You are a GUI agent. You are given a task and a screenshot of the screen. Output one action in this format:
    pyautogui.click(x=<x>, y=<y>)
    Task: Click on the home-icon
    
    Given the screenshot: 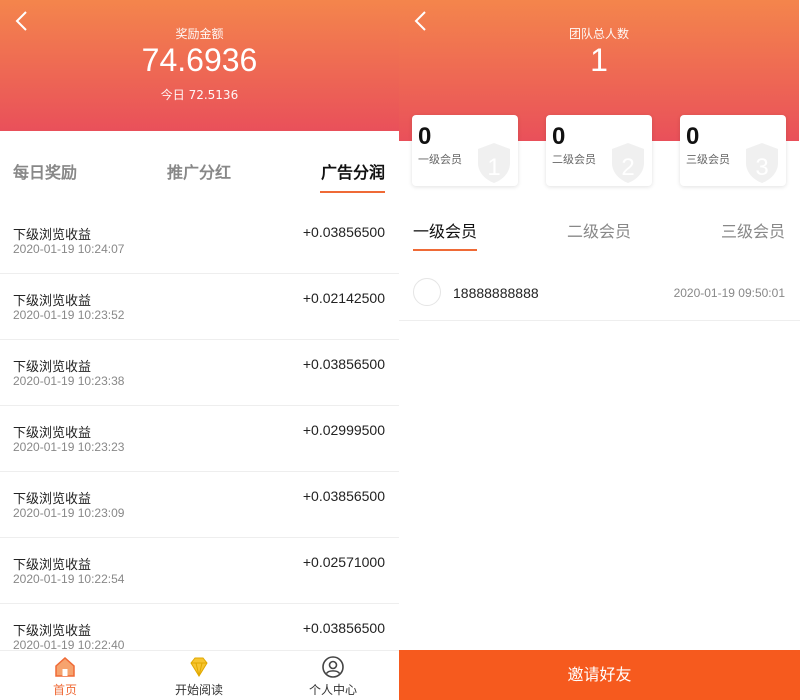 What is the action you would take?
    pyautogui.click(x=65, y=666)
    